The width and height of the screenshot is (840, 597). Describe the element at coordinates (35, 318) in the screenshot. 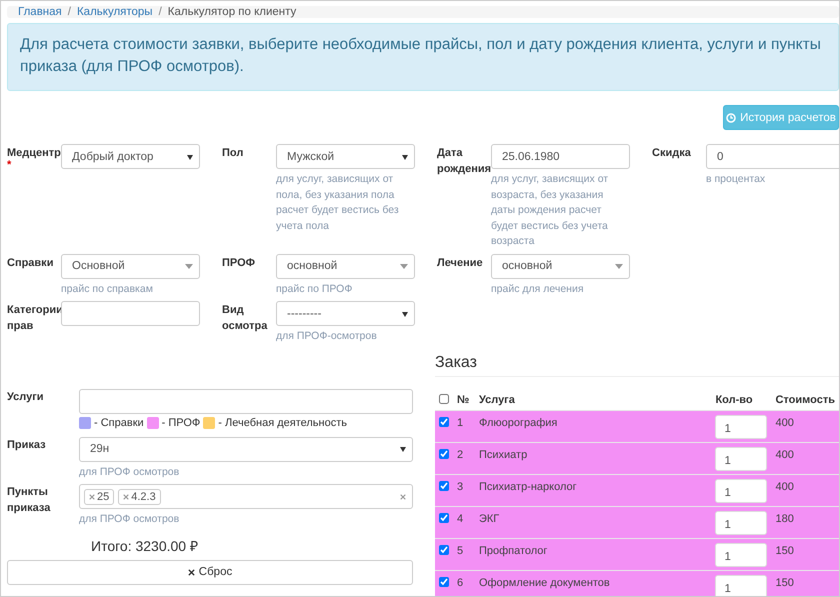

I see `field-label: Категории прав` at that location.